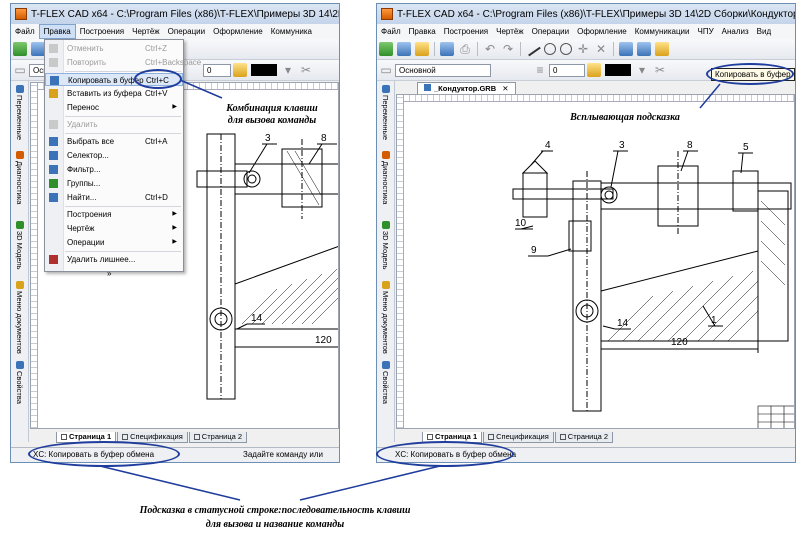  What do you see at coordinates (19, 317) in the screenshot?
I see `left-side-tab-3: Меню документов` at bounding box center [19, 317].